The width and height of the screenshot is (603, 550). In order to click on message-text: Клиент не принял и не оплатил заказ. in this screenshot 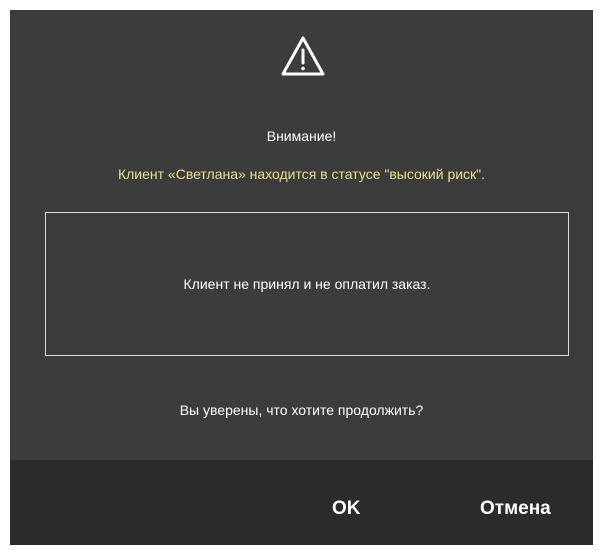, I will do `click(307, 284)`.